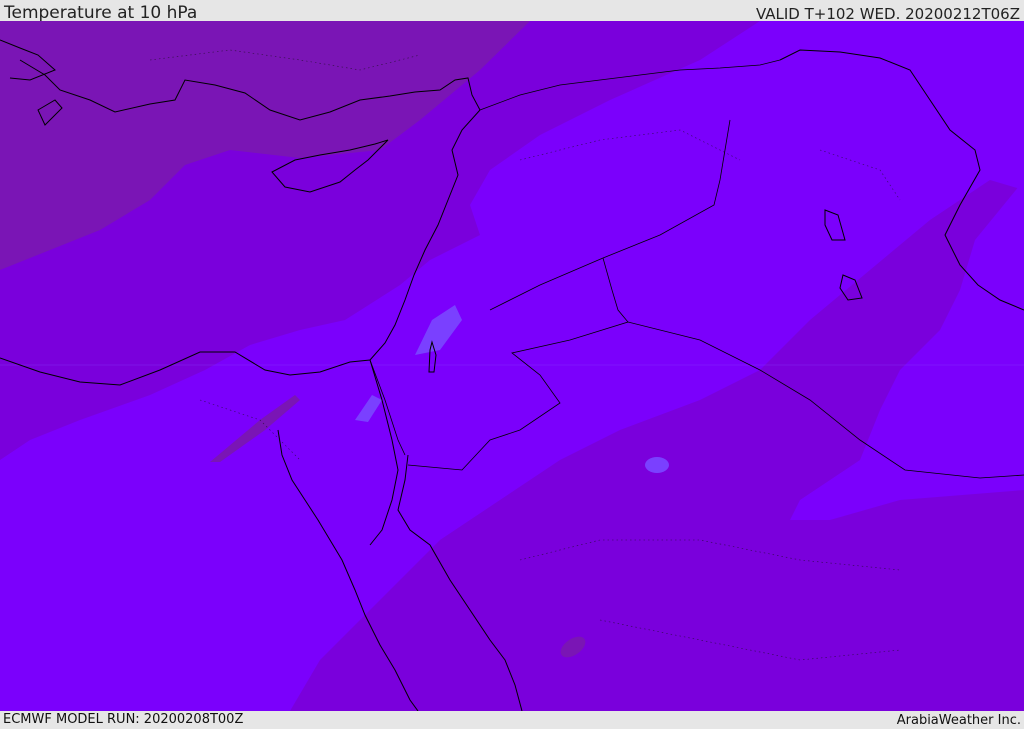  Describe the element at coordinates (123, 719) in the screenshot. I see `model-run-label: ECMWF MODEL RUN: 20200208T00Z` at that location.